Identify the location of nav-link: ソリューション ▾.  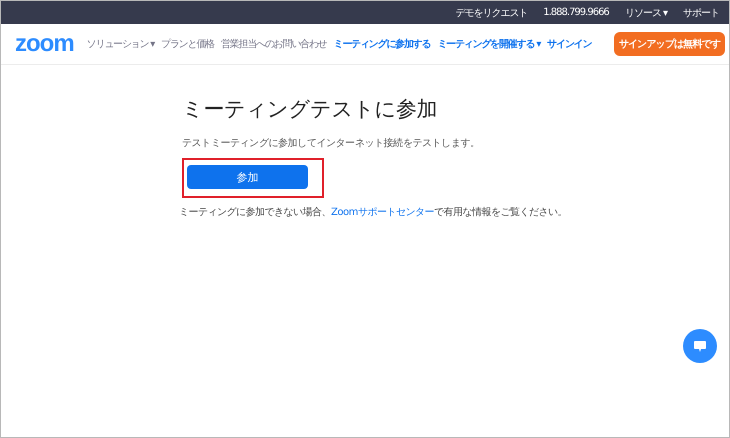
(120, 44).